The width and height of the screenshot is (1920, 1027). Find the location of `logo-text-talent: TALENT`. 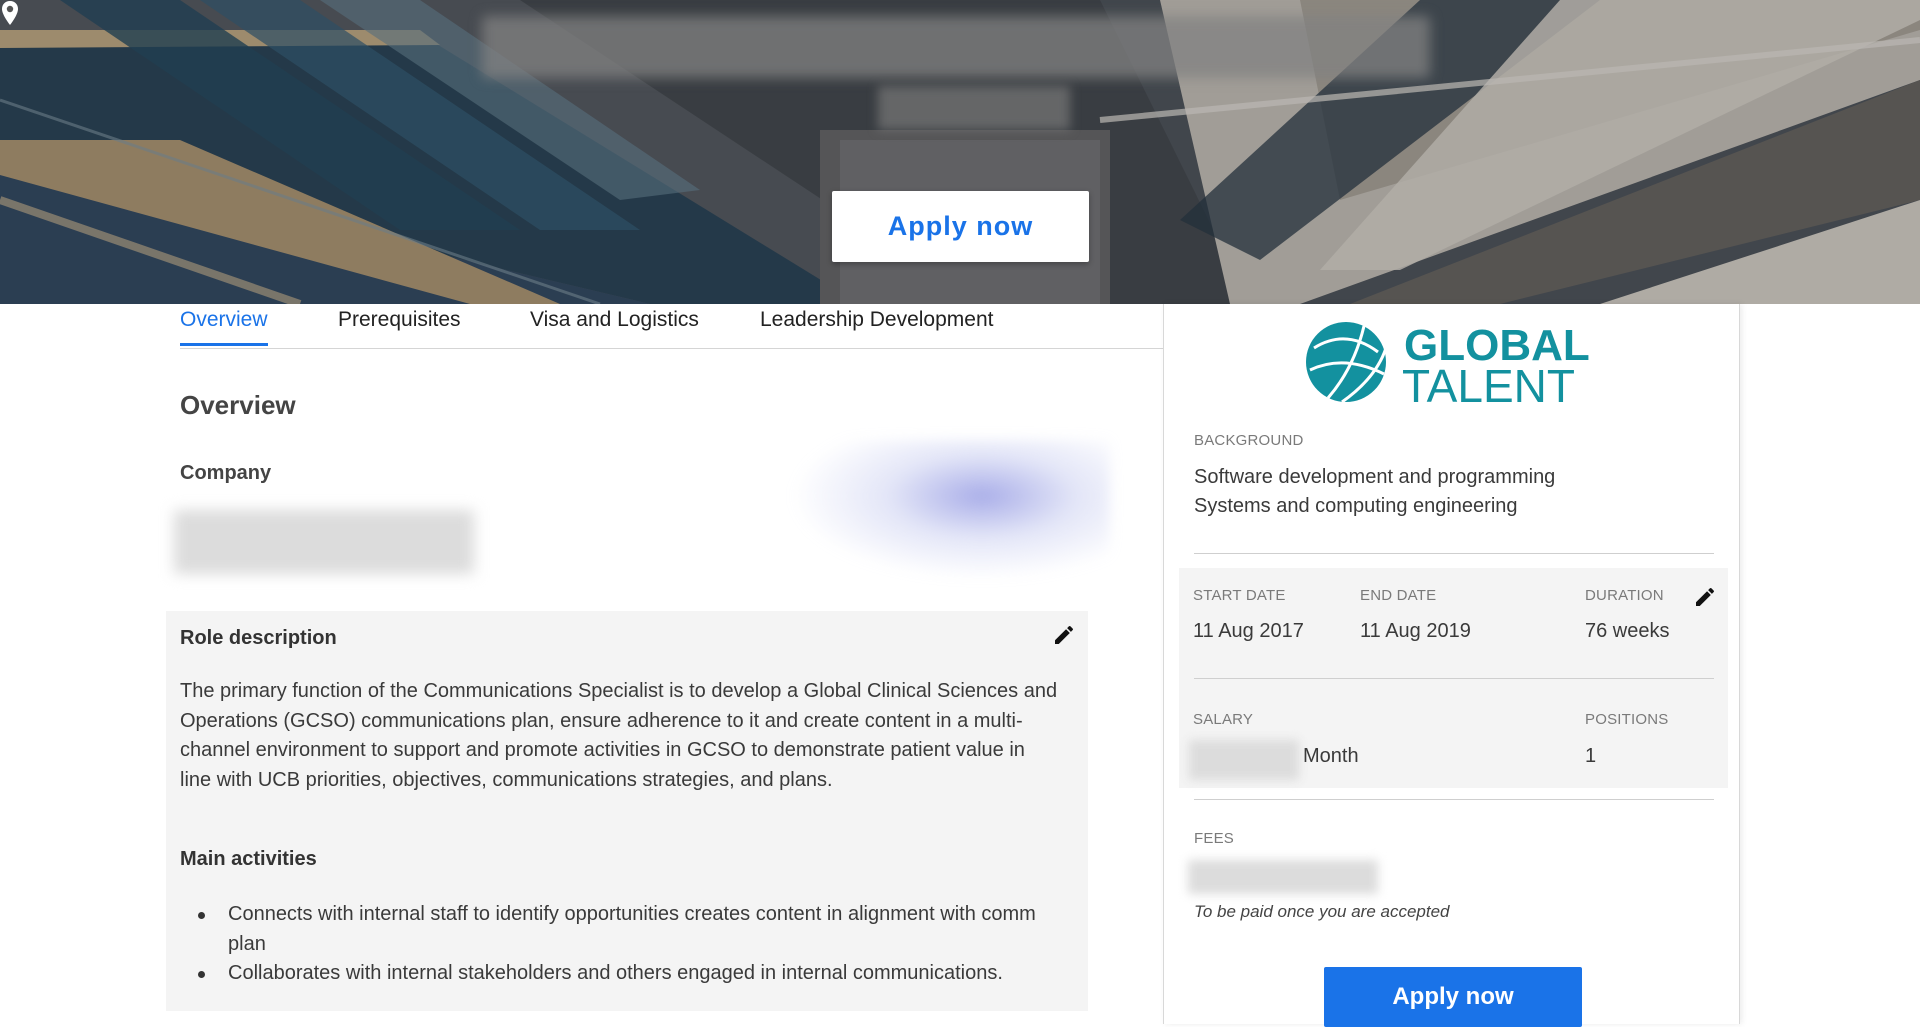

logo-text-talent: TALENT is located at coordinates (1488, 384).